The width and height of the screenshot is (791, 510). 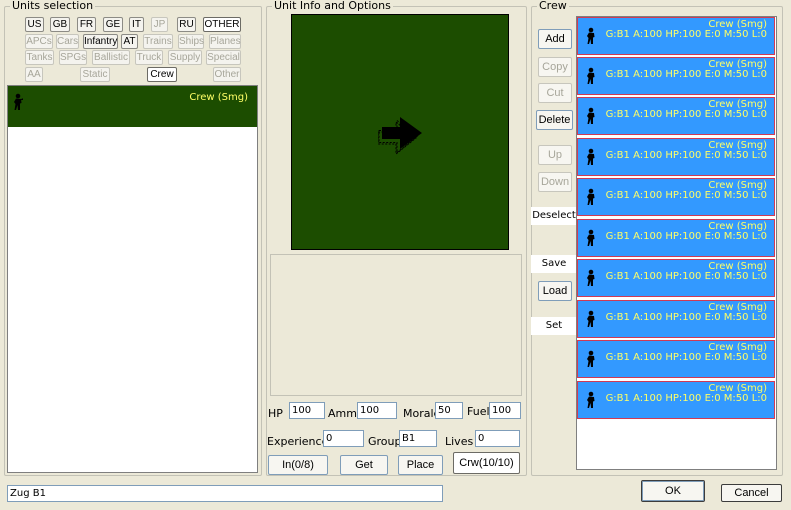 I want to click on hp-input: 100, so click(x=307, y=410).